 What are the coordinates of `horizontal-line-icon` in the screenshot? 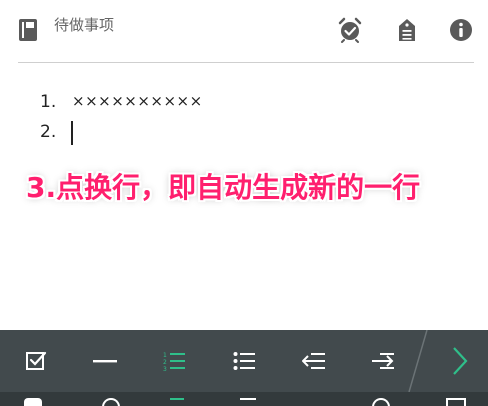 It's located at (105, 361).